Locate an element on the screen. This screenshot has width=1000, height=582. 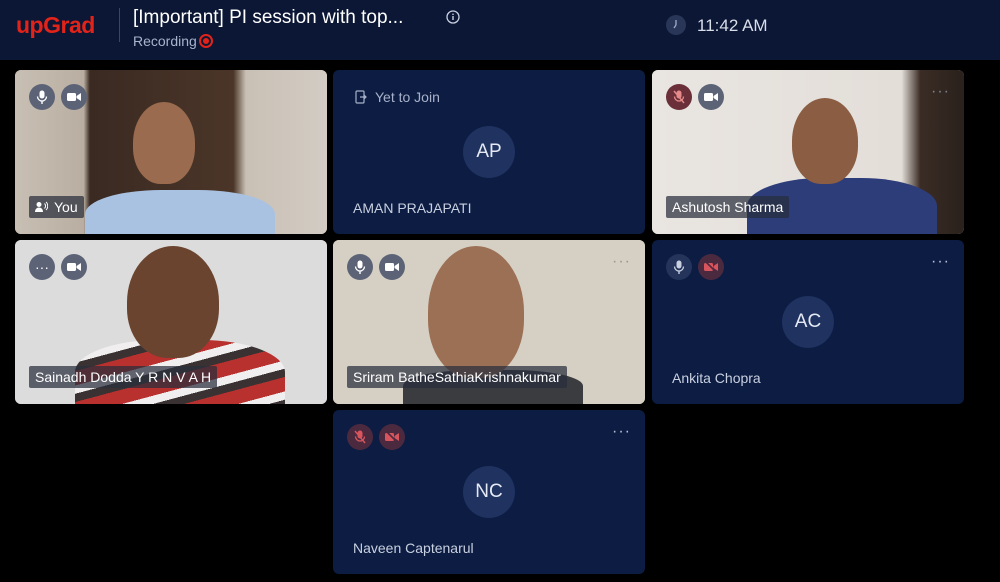
participant-tile-ankita-chopra: ··· AC Ankita Chopra is located at coordinates (808, 322).